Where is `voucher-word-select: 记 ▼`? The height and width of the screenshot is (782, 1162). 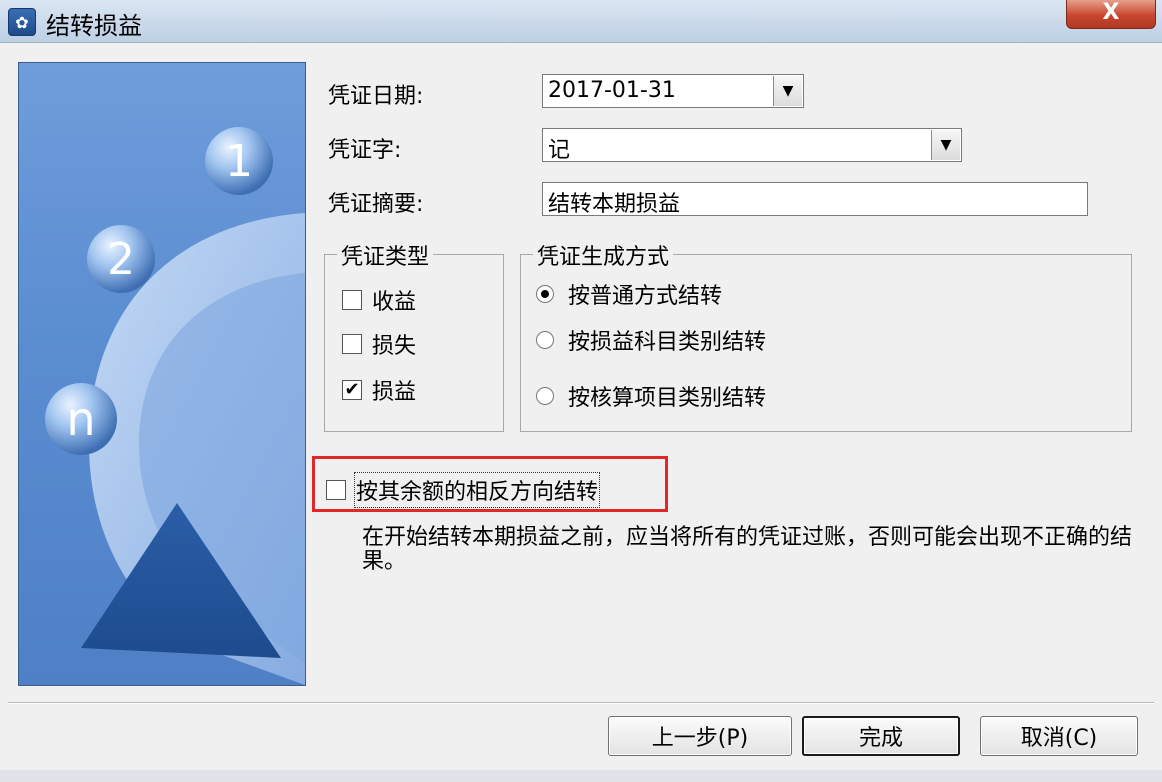
voucher-word-select: 记 ▼ is located at coordinates (752, 145).